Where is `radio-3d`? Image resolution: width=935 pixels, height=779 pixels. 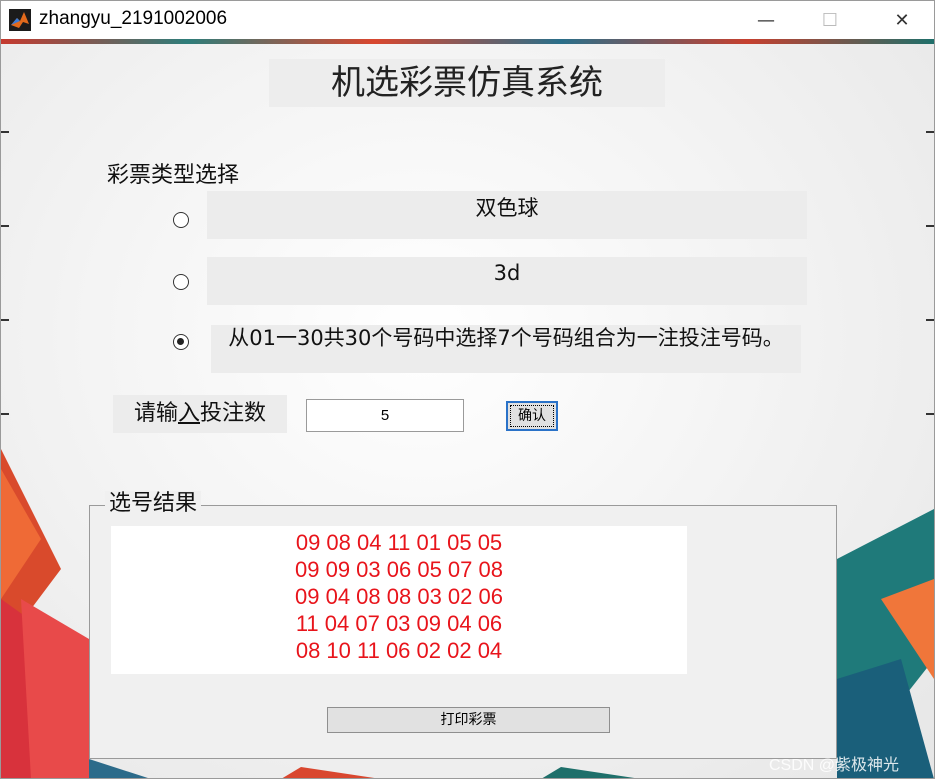
radio-3d is located at coordinates (181, 282).